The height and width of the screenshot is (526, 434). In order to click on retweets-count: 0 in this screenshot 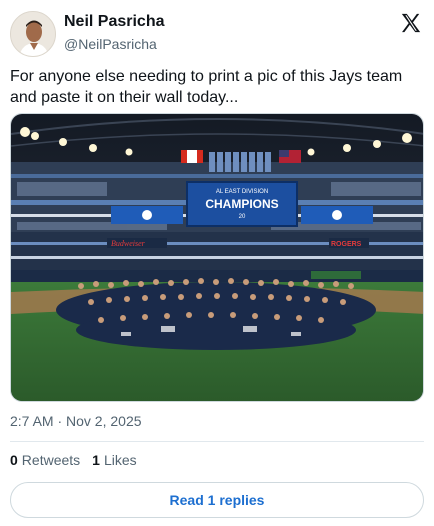, I will do `click(14, 460)`.